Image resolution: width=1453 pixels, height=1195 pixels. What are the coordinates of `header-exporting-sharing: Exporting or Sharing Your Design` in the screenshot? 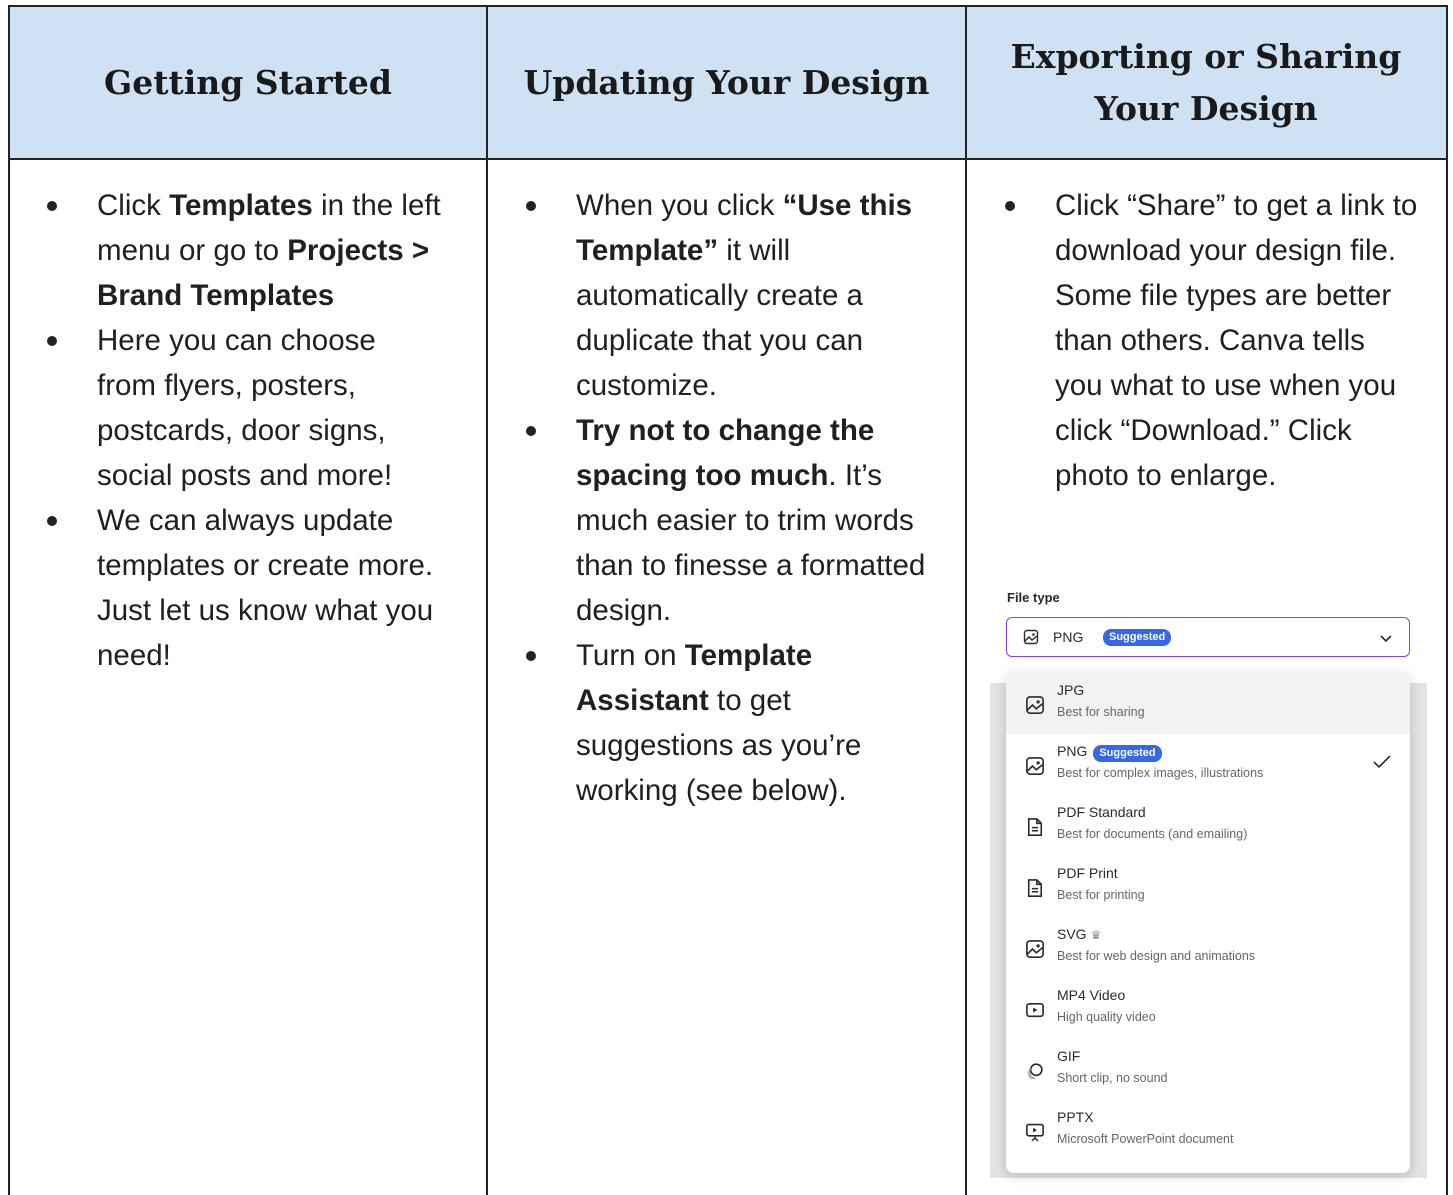 It's located at (1206, 82).